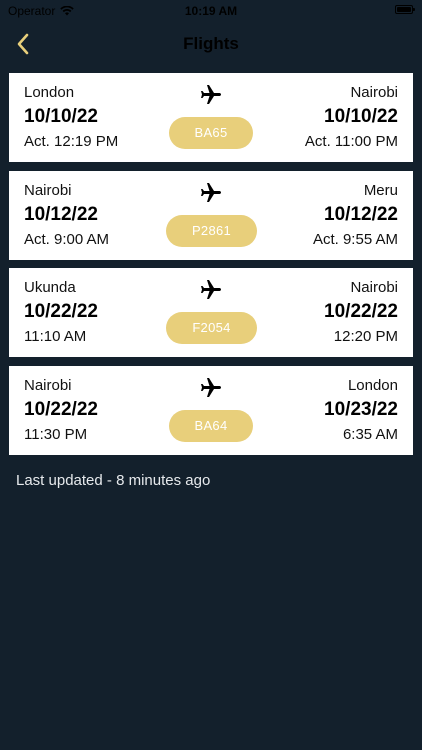 The image size is (422, 750). Describe the element at coordinates (50, 287) in the screenshot. I see `origin-city: Ukunda` at that location.